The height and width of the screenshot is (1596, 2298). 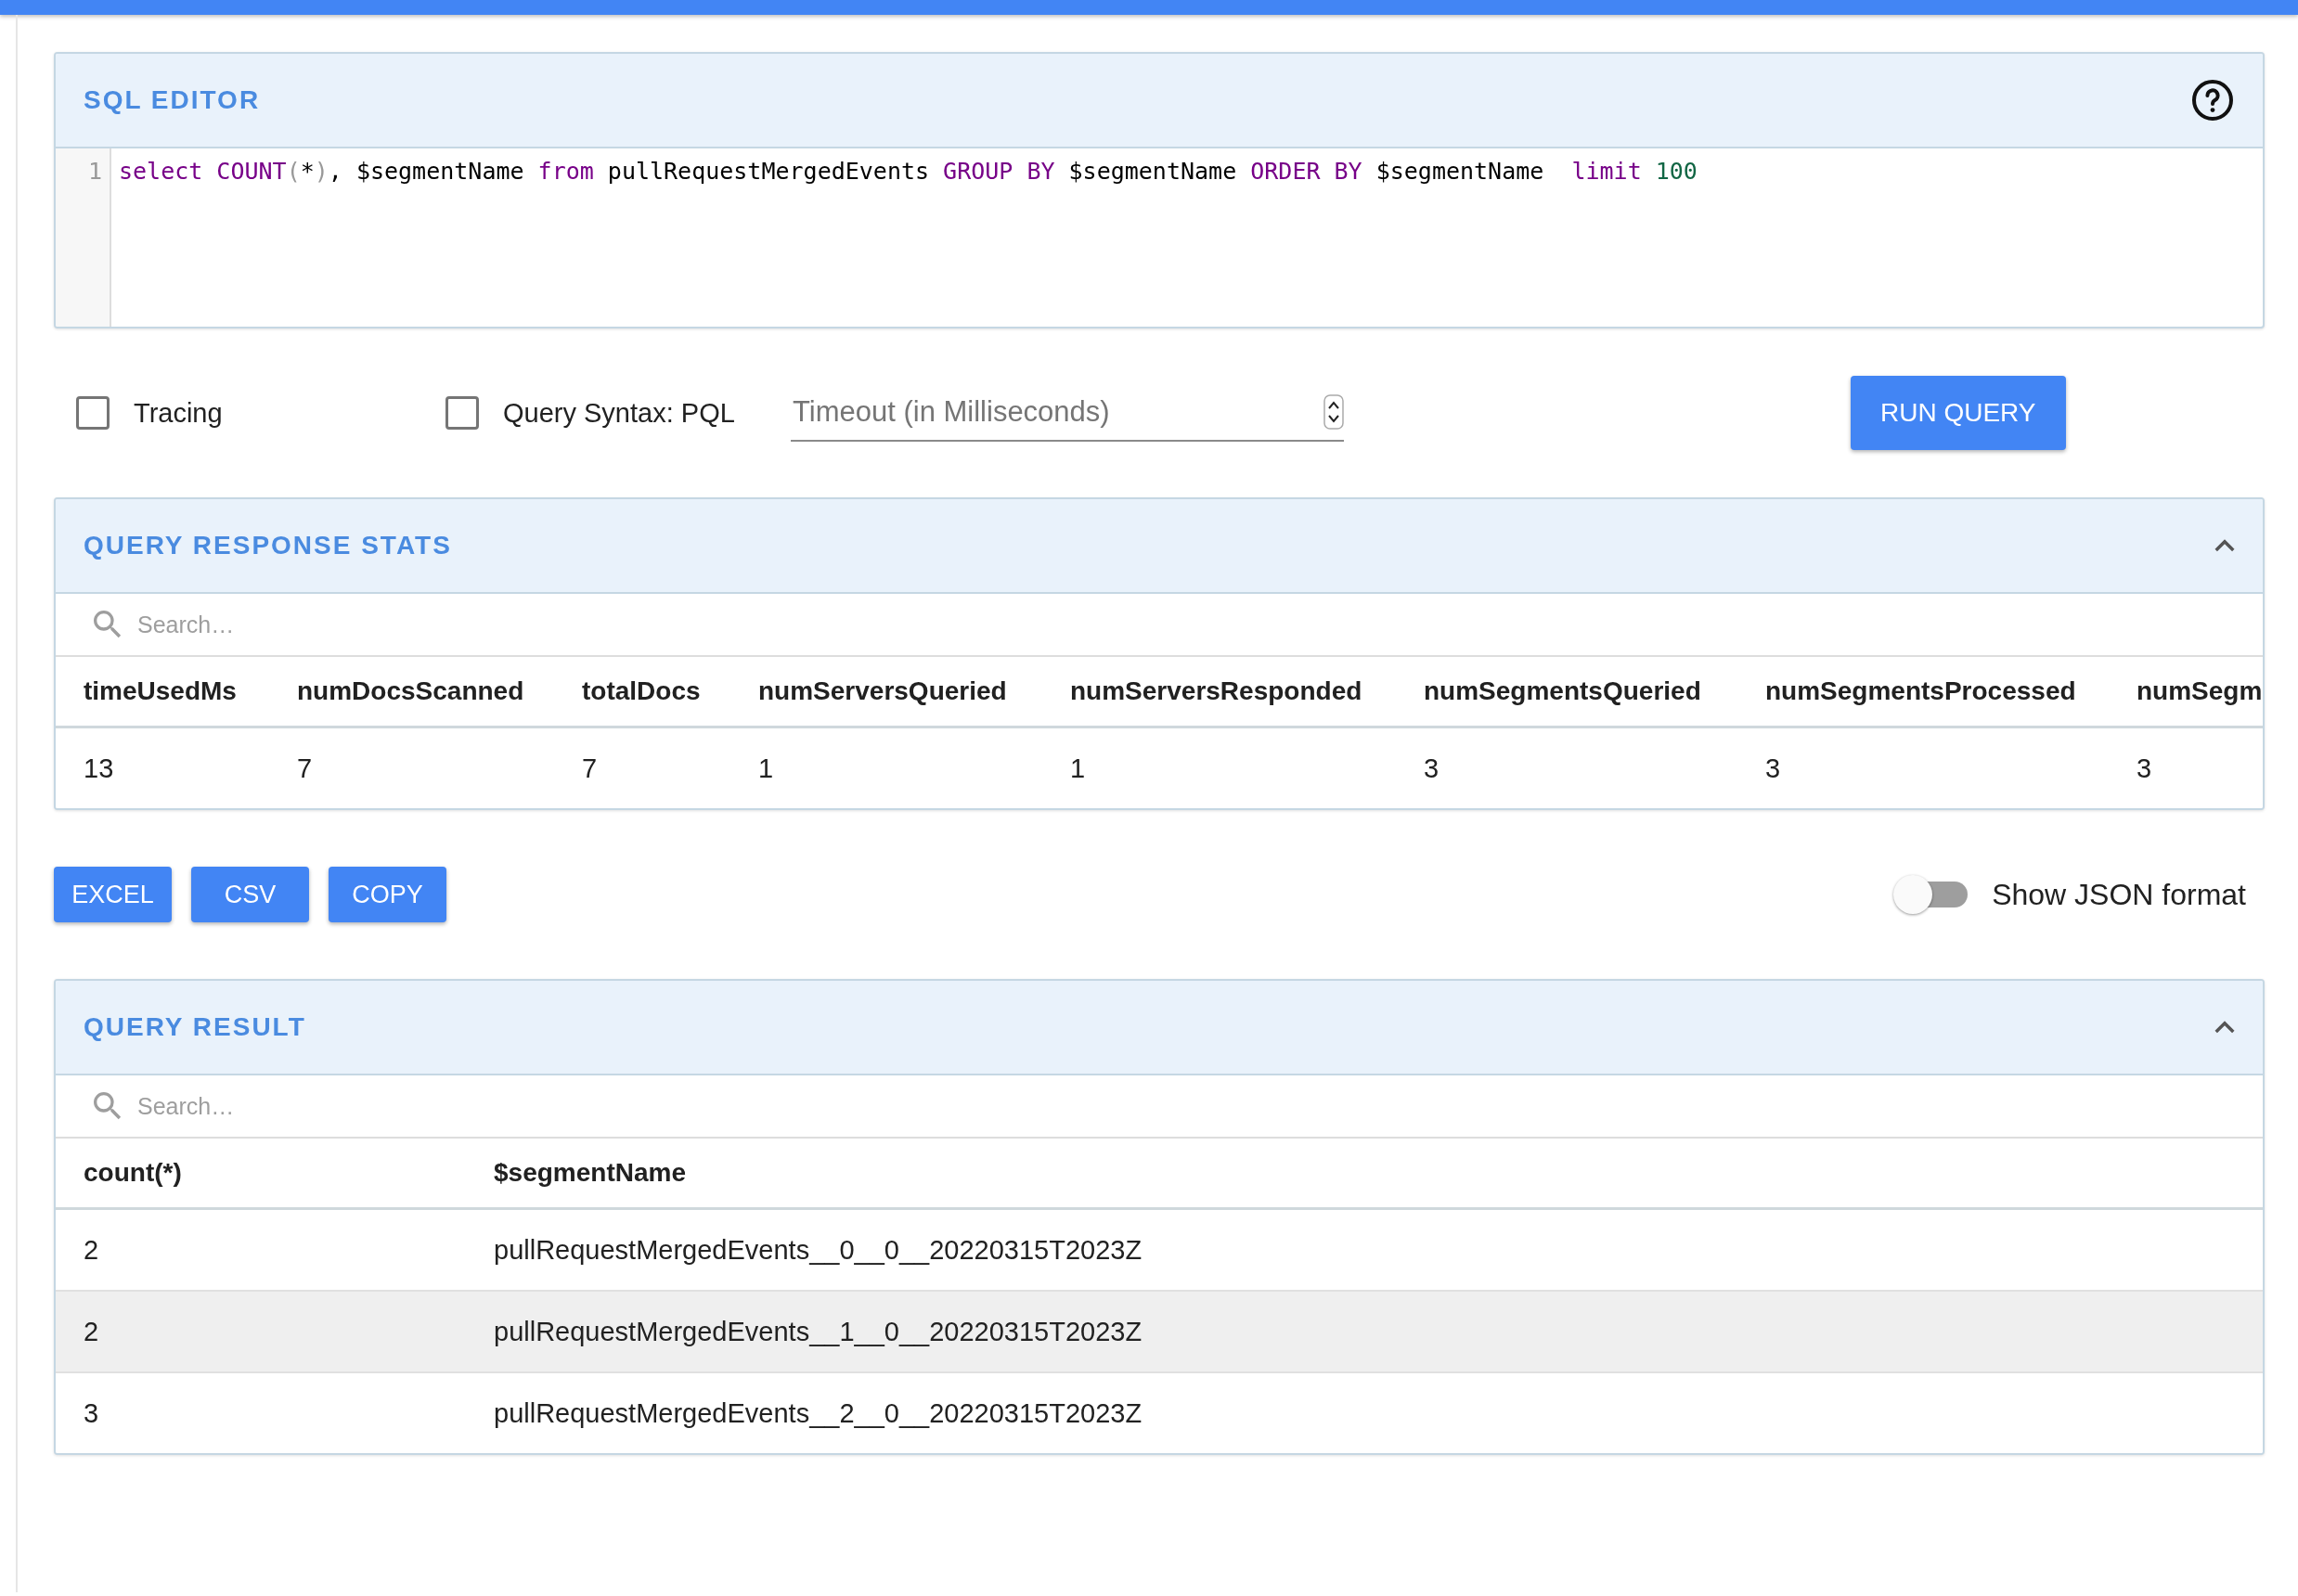 What do you see at coordinates (1378, 1332) in the screenshot?
I see `table-cell: pullRequestMergedEvents__1__0__20220315T2023Z` at bounding box center [1378, 1332].